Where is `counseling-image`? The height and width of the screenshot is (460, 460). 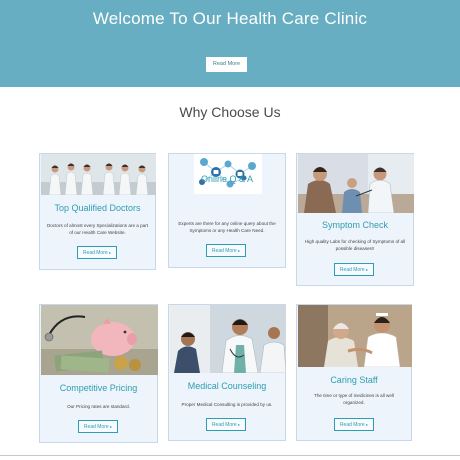 counseling-image is located at coordinates (228, 339).